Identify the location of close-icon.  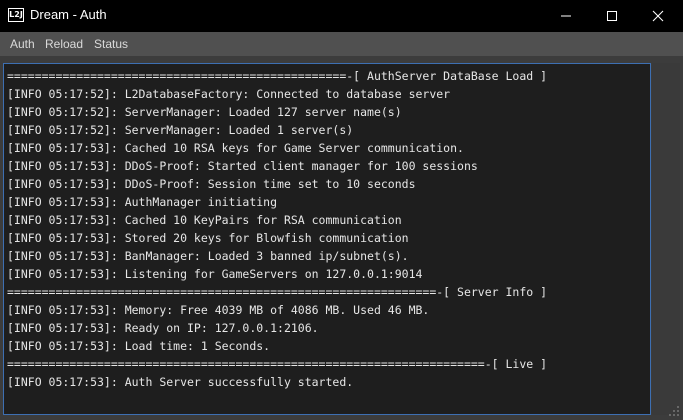
(658, 16).